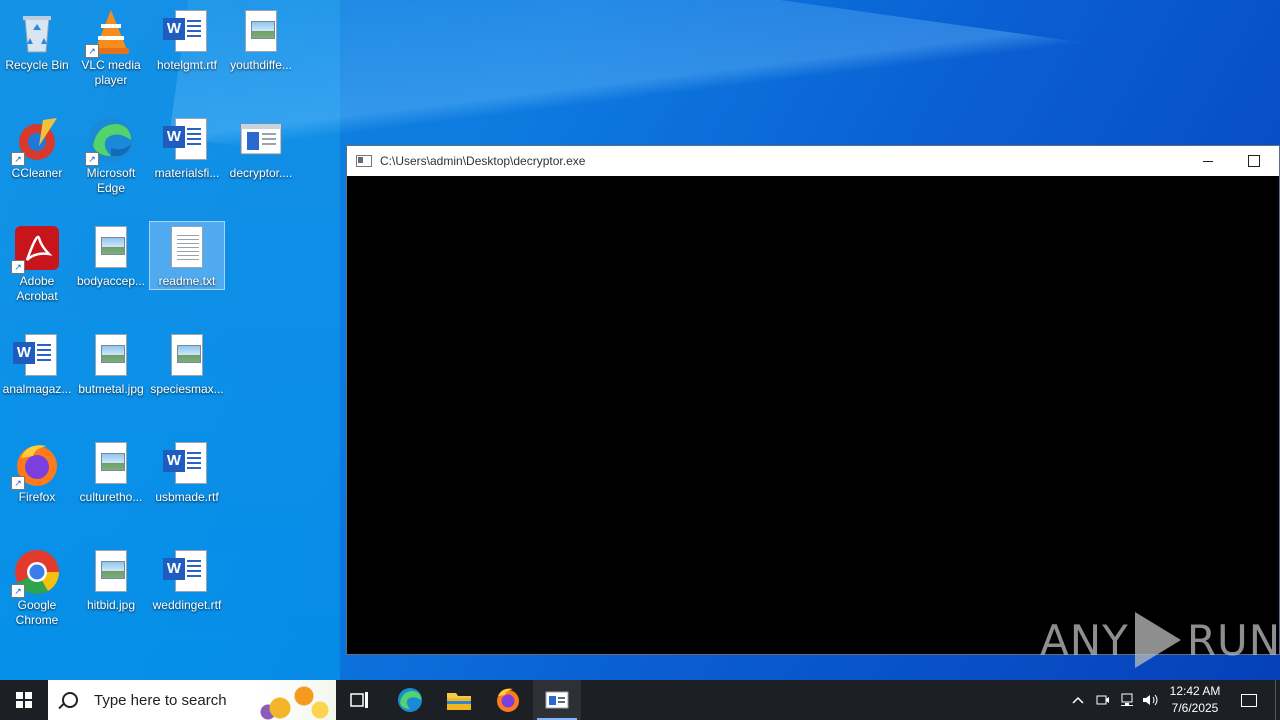 The image size is (1280, 720). I want to click on desktop-icon-butmetal: butmetal.jpg, so click(111, 361).